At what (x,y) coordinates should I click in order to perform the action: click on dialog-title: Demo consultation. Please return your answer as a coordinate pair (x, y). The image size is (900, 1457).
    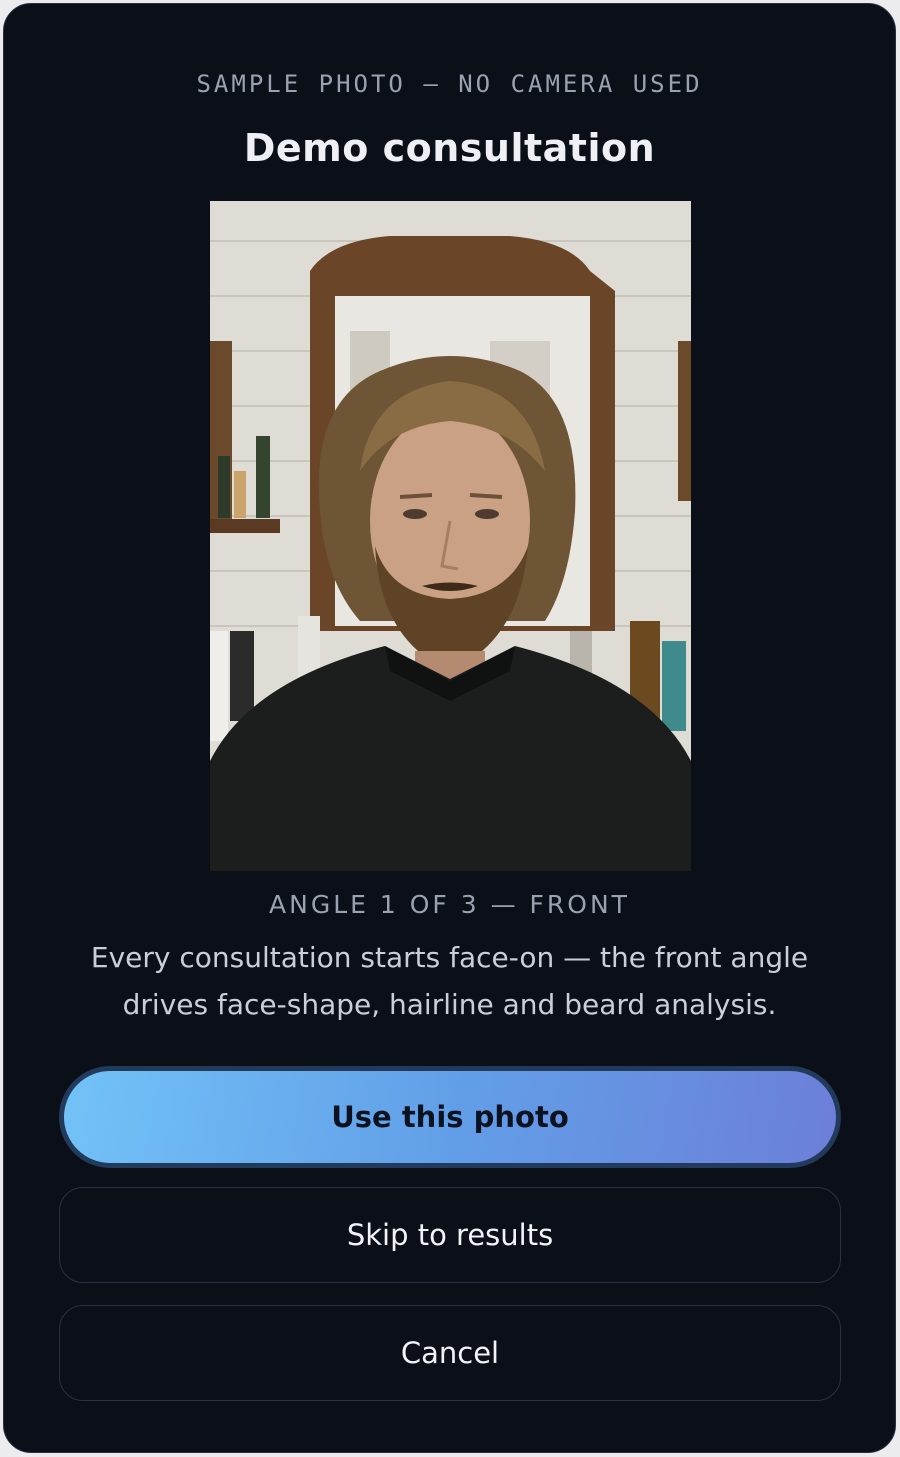
    Looking at the image, I should click on (449, 148).